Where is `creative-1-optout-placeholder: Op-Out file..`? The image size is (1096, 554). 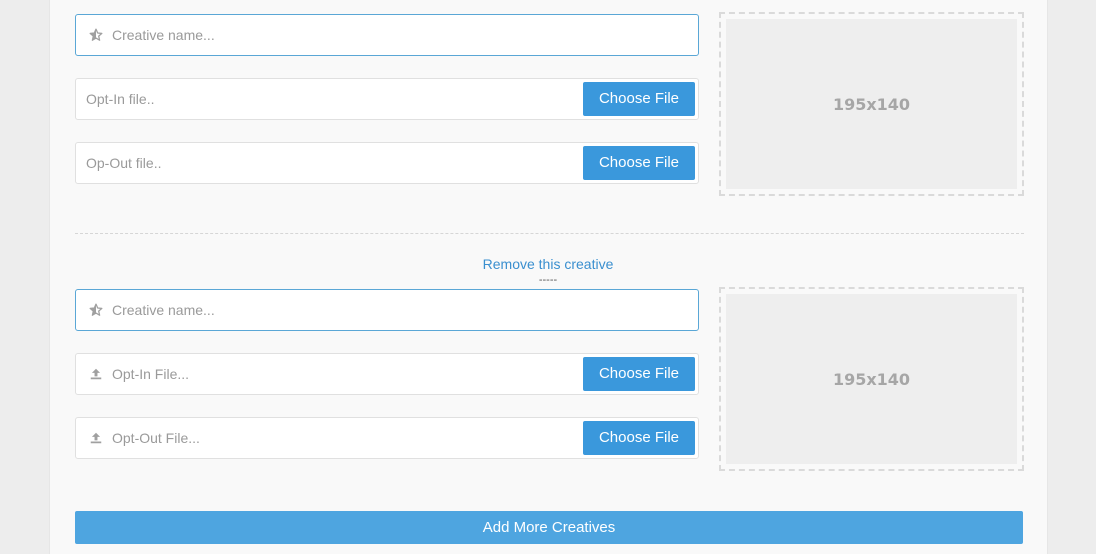
creative-1-optout-placeholder: Op-Out file.. is located at coordinates (124, 163).